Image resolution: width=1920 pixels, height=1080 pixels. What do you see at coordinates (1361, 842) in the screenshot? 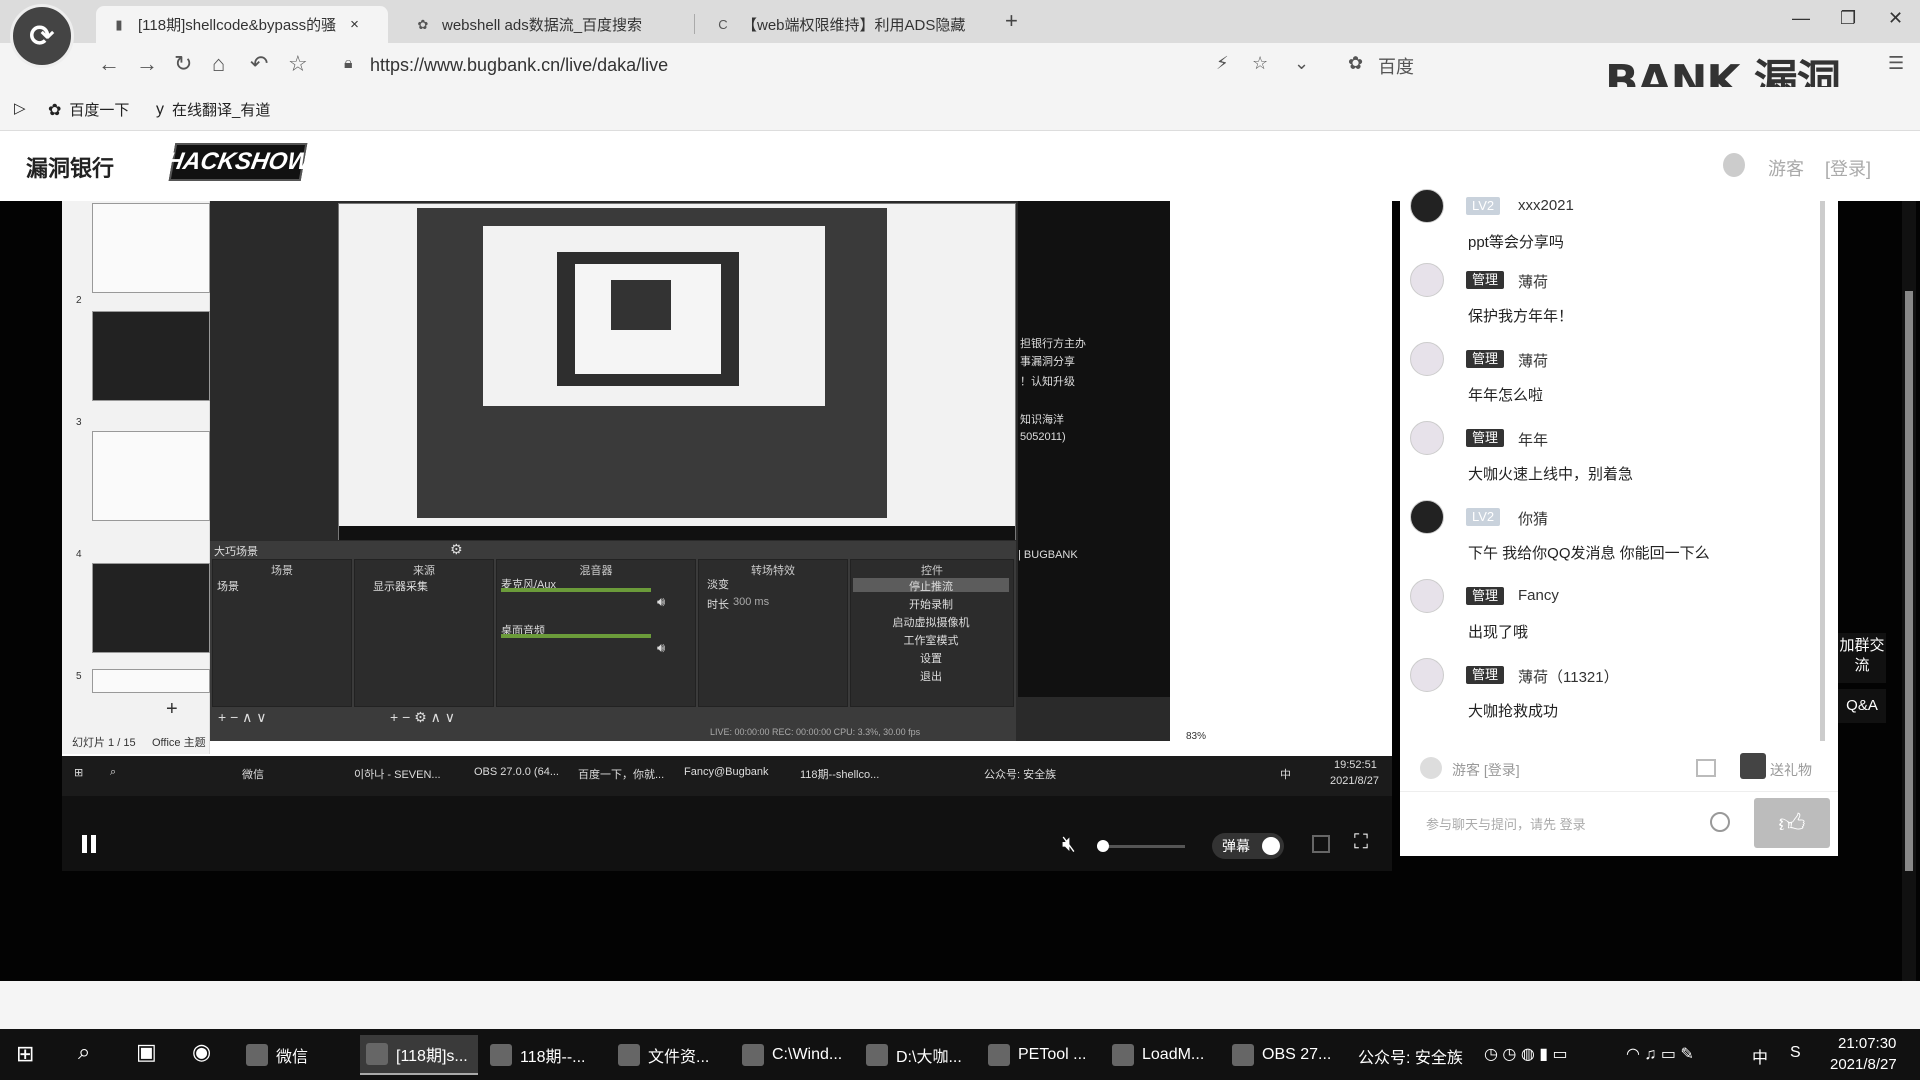
I see `fullscreen-icon: ⛶` at bounding box center [1361, 842].